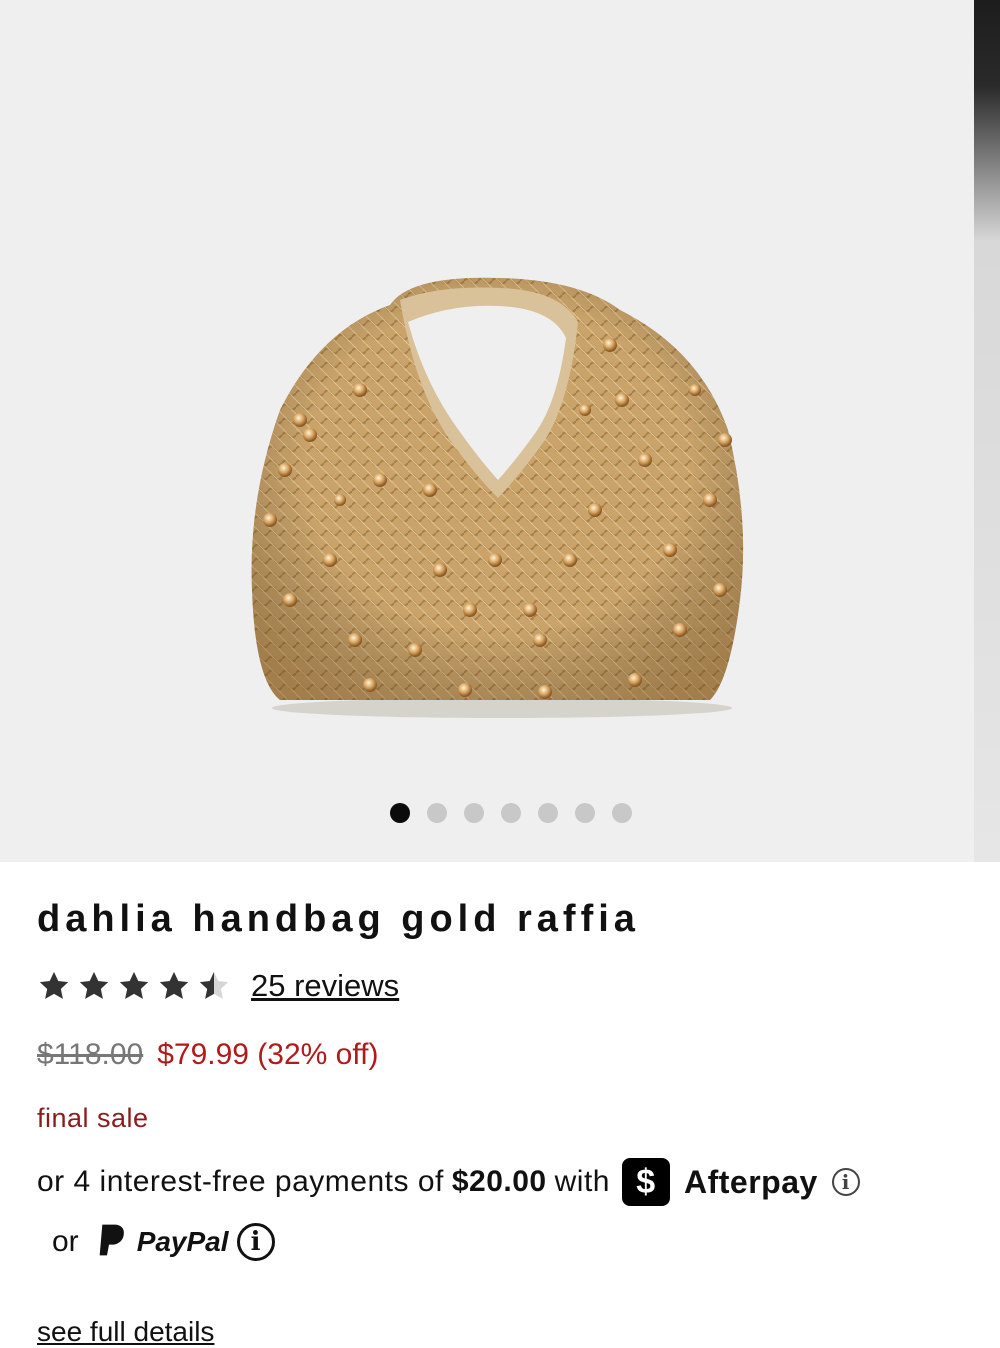 This screenshot has height=1348, width=1000. What do you see at coordinates (182, 1241) in the screenshot?
I see `paypal-logo: PayPal` at bounding box center [182, 1241].